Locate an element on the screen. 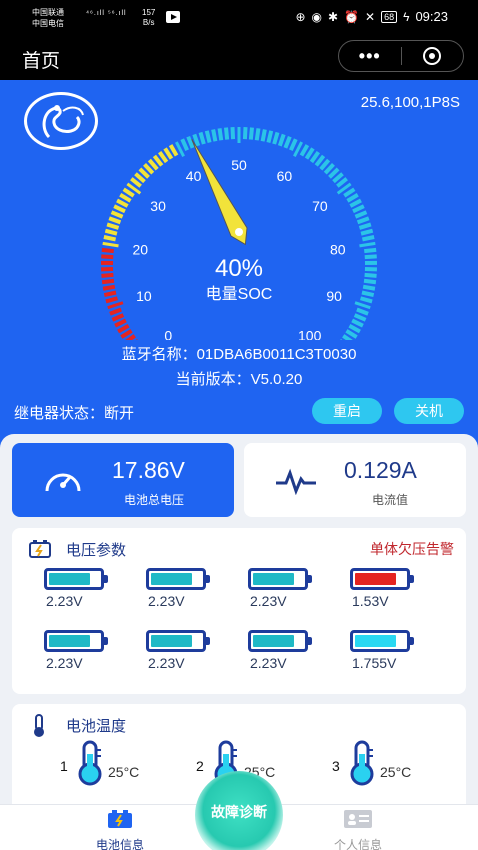  gauge-tick-label: 60 is located at coordinates (285, 176).